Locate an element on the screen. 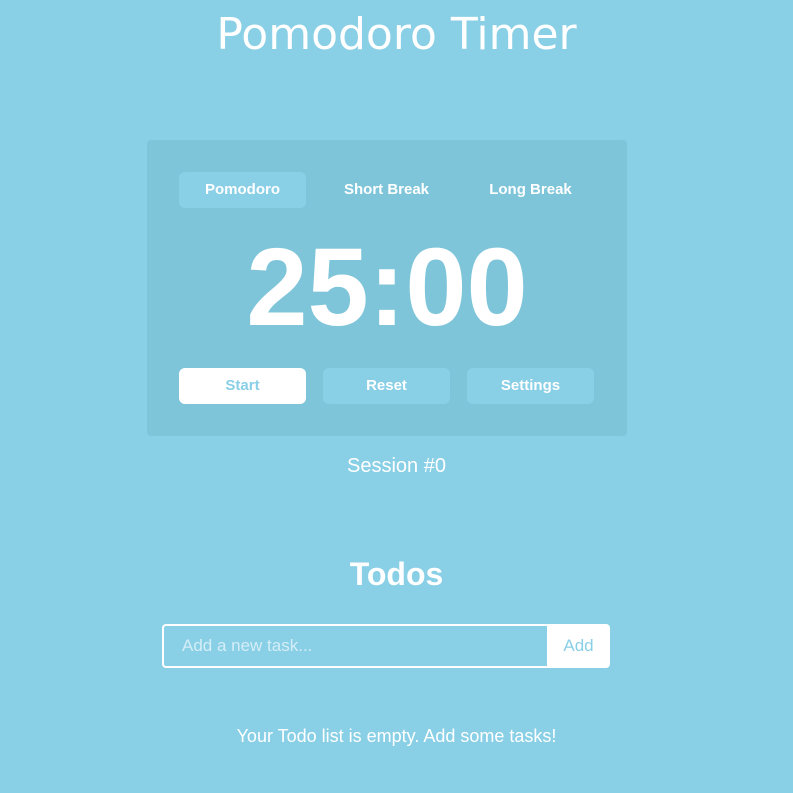 This screenshot has height=793, width=793. timer-display: 25:00 is located at coordinates (387, 287).